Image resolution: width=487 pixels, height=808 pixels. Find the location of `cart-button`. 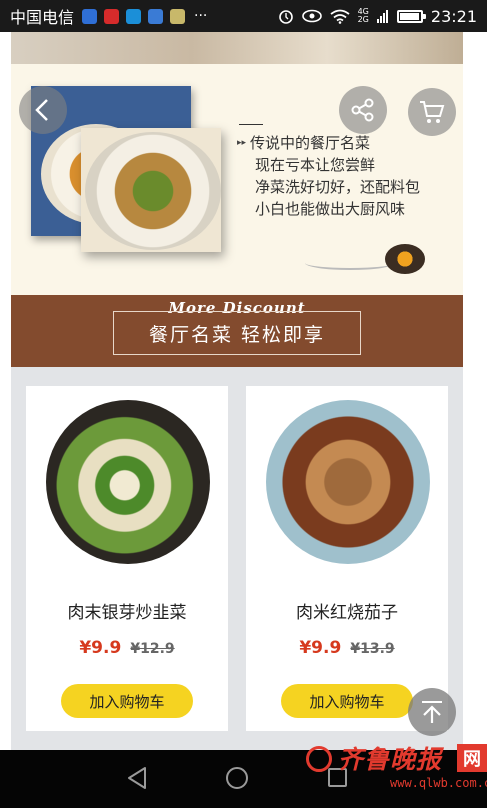

cart-button is located at coordinates (432, 112).